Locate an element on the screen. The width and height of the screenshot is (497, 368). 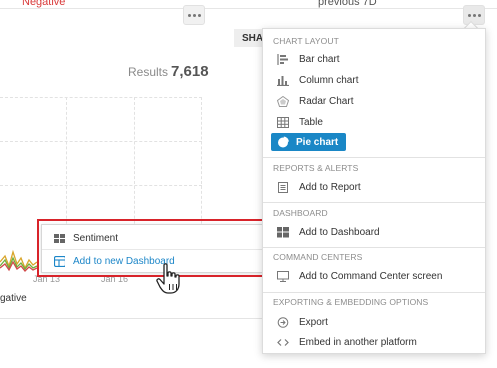
column-chart-icon is located at coordinates (283, 80).